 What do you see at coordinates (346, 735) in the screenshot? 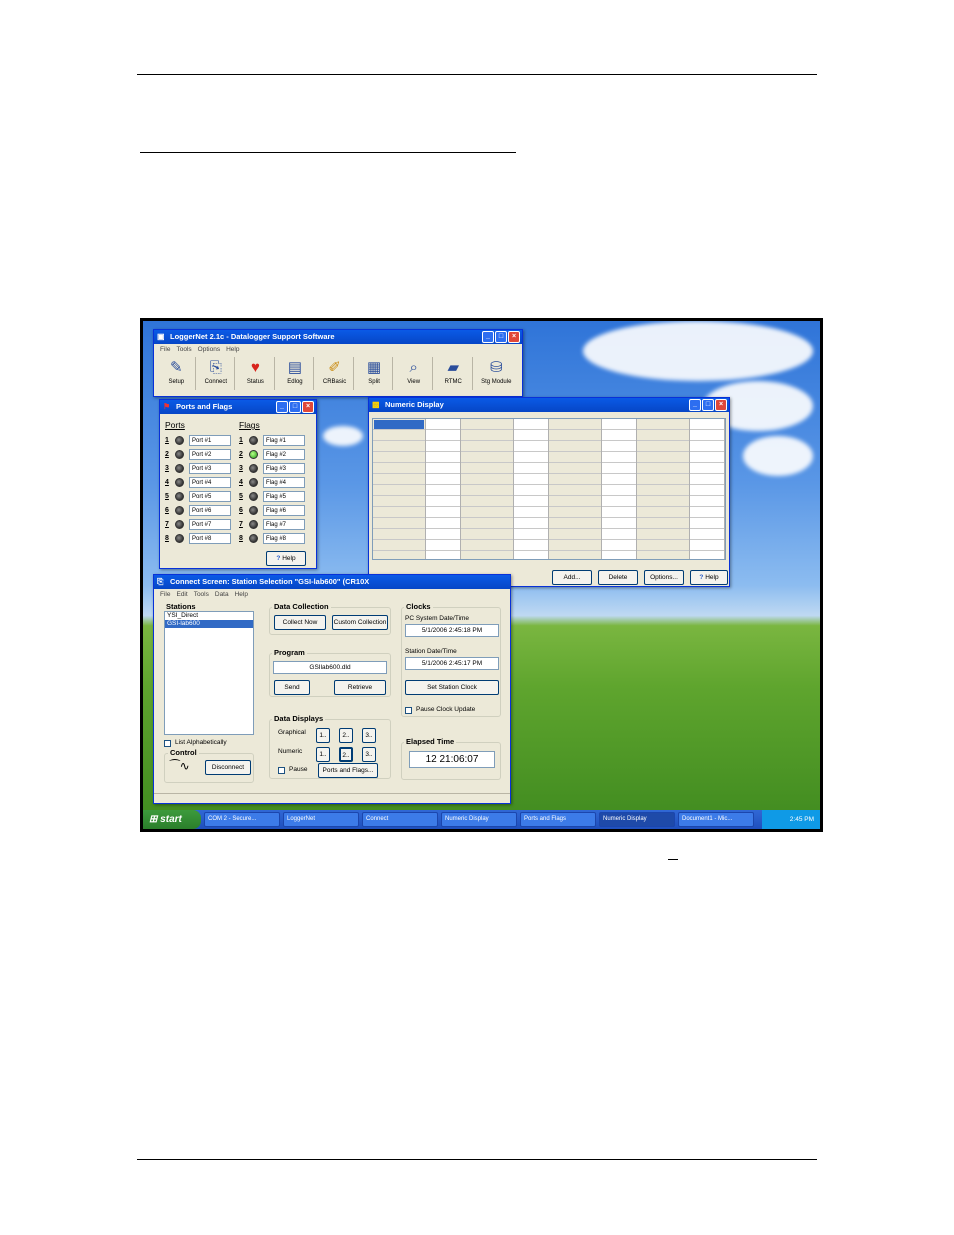
I see `graphical-2-button: 2..` at bounding box center [346, 735].